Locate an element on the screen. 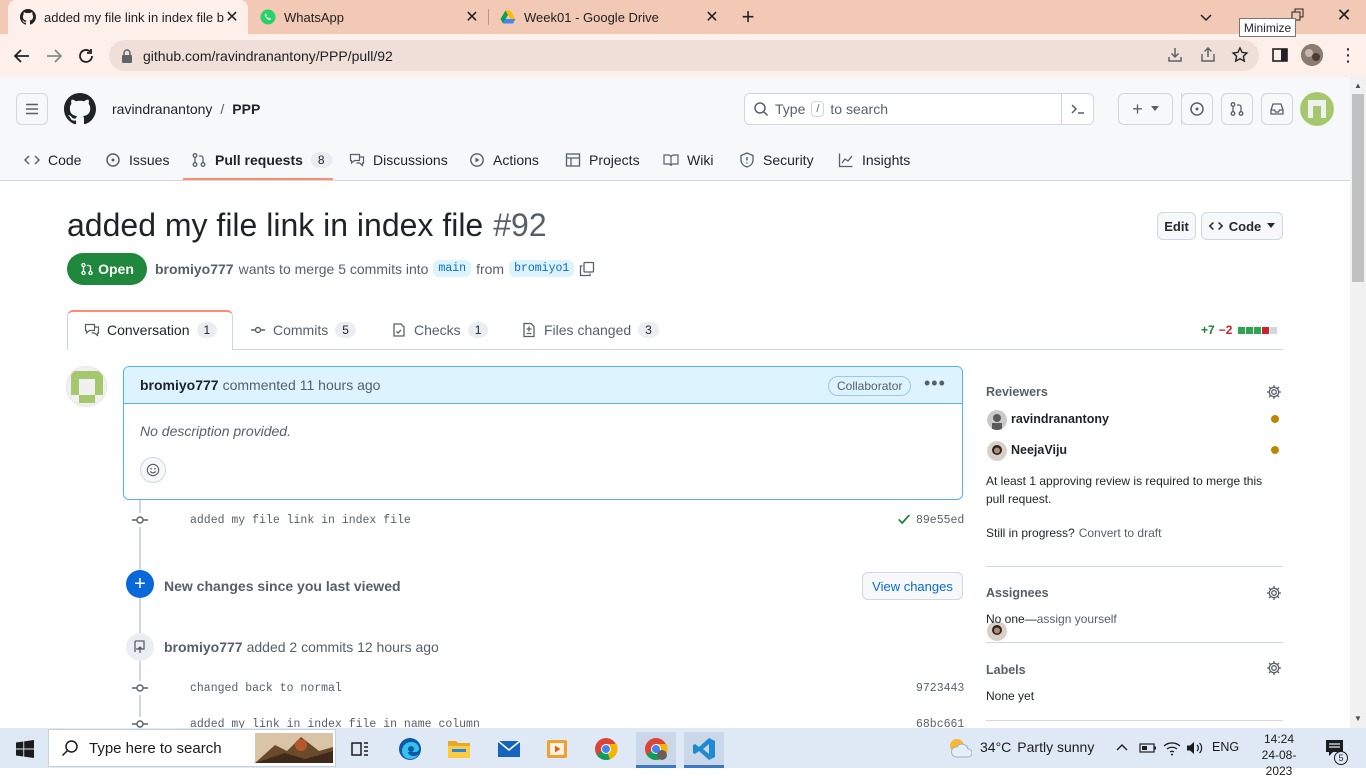 The image size is (1366, 779). repo-nav-wiki: Wiki is located at coordinates (688, 160).